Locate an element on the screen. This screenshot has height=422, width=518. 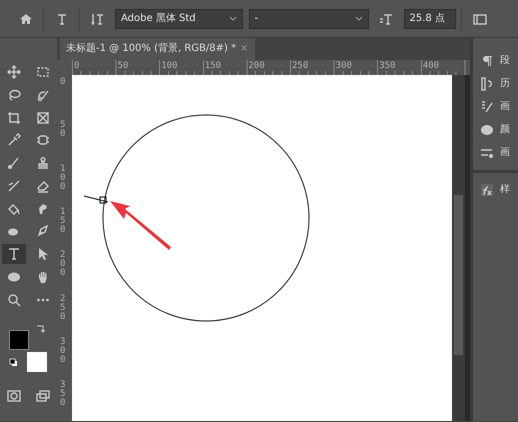
eraser-icon is located at coordinates (43, 185).